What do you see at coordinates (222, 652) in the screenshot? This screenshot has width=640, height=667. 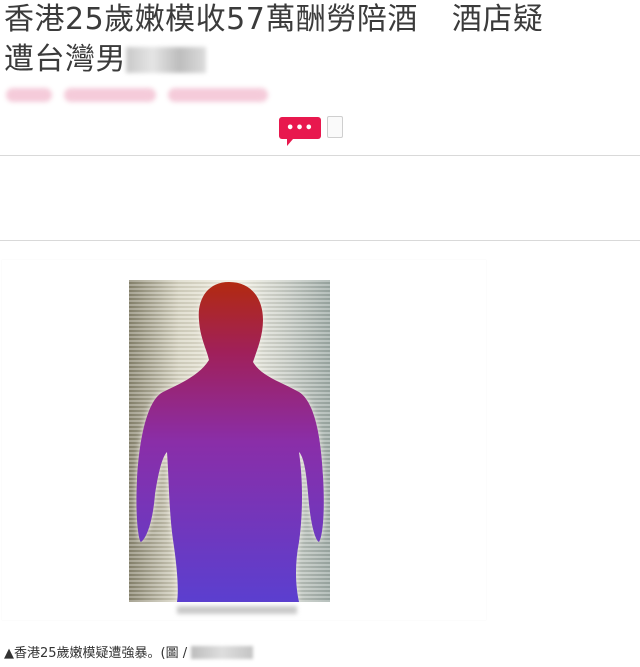 I see `caption-source-blur` at bounding box center [222, 652].